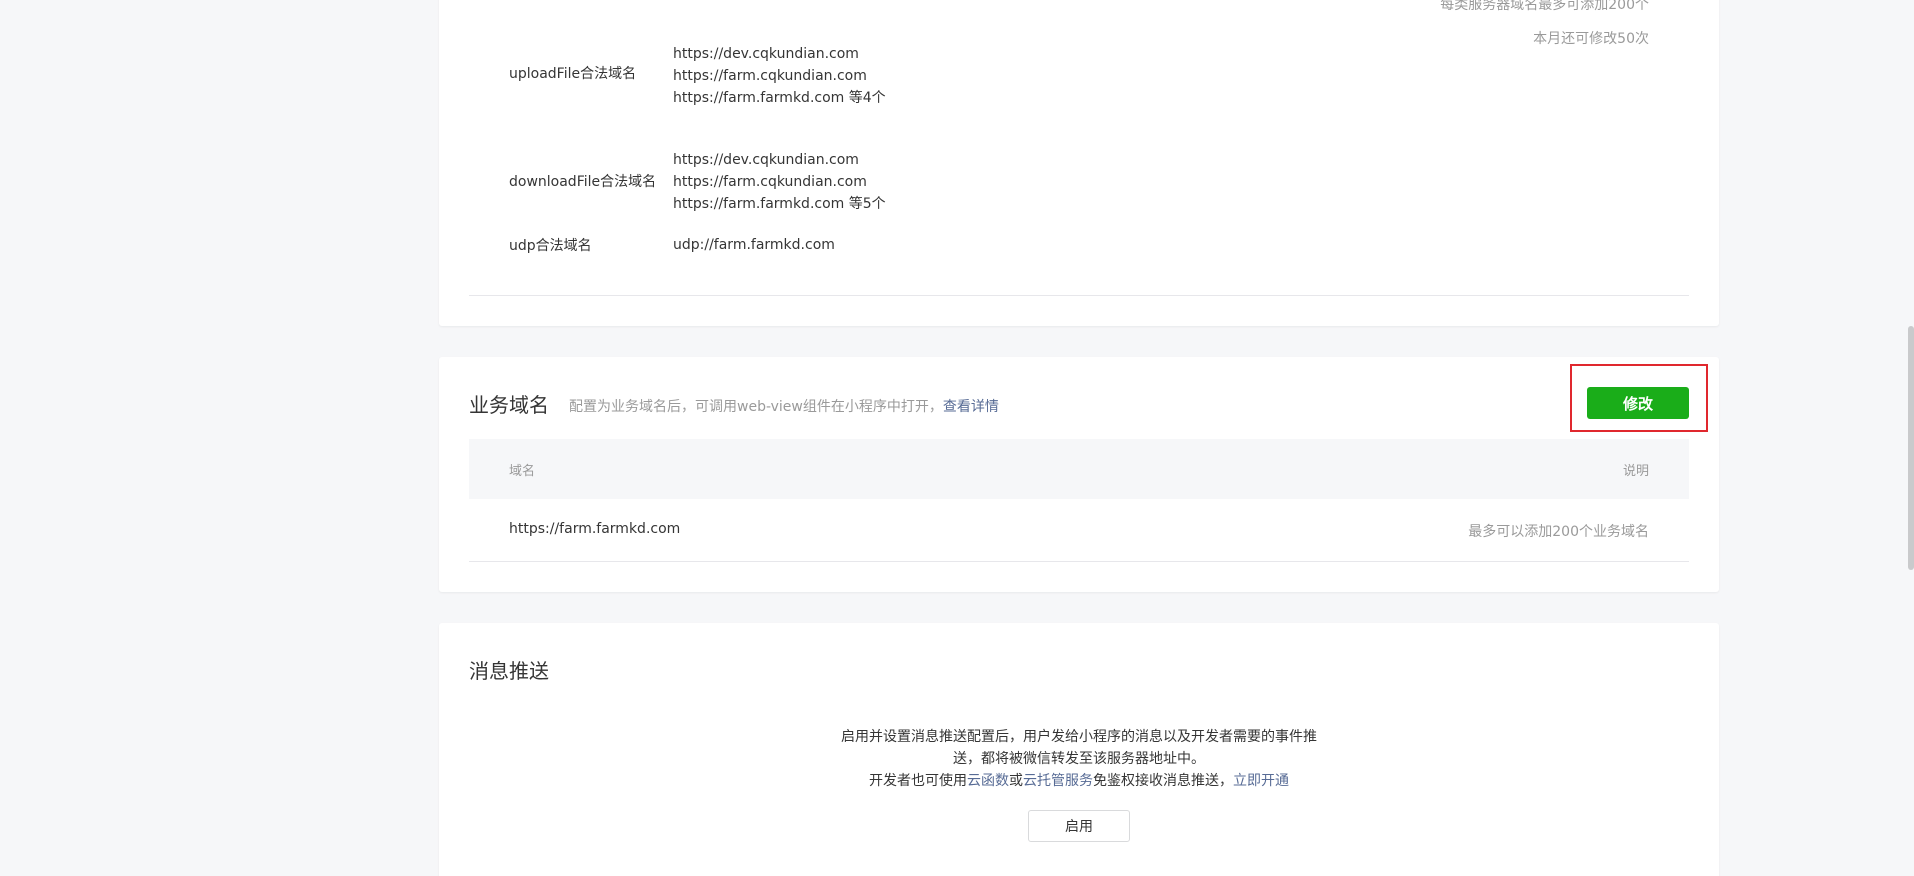  What do you see at coordinates (988, 781) in the screenshot?
I see `cloud-function-link: 云函数` at bounding box center [988, 781].